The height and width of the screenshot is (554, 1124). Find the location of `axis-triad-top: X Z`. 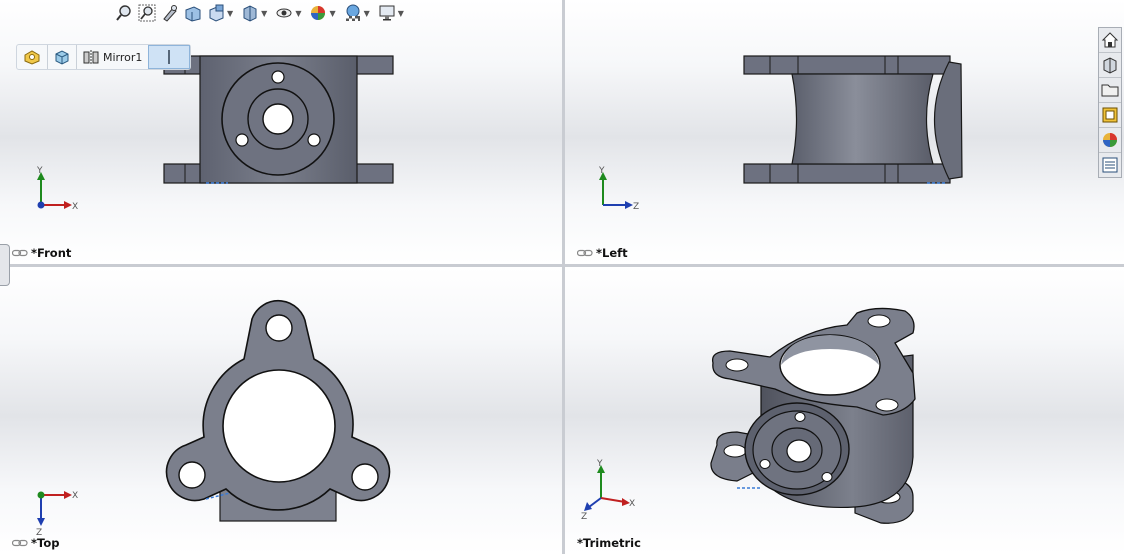

axis-triad-top: X Z is located at coordinates (57, 514).